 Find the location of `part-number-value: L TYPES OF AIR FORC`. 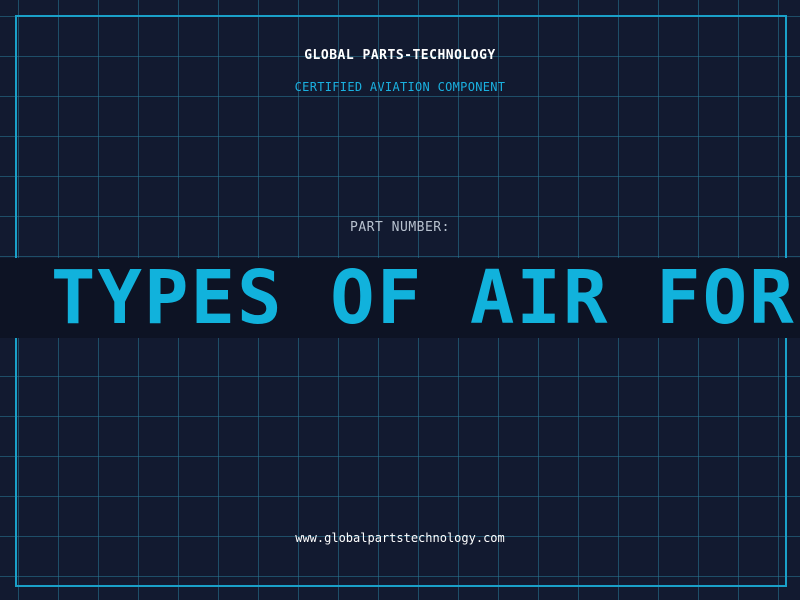

part-number-value: L TYPES OF AIR FORC is located at coordinates (400, 298).